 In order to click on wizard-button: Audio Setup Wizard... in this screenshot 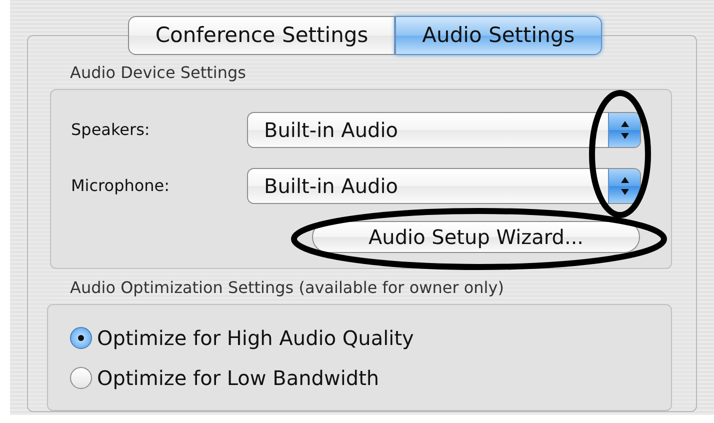, I will do `click(476, 237)`.